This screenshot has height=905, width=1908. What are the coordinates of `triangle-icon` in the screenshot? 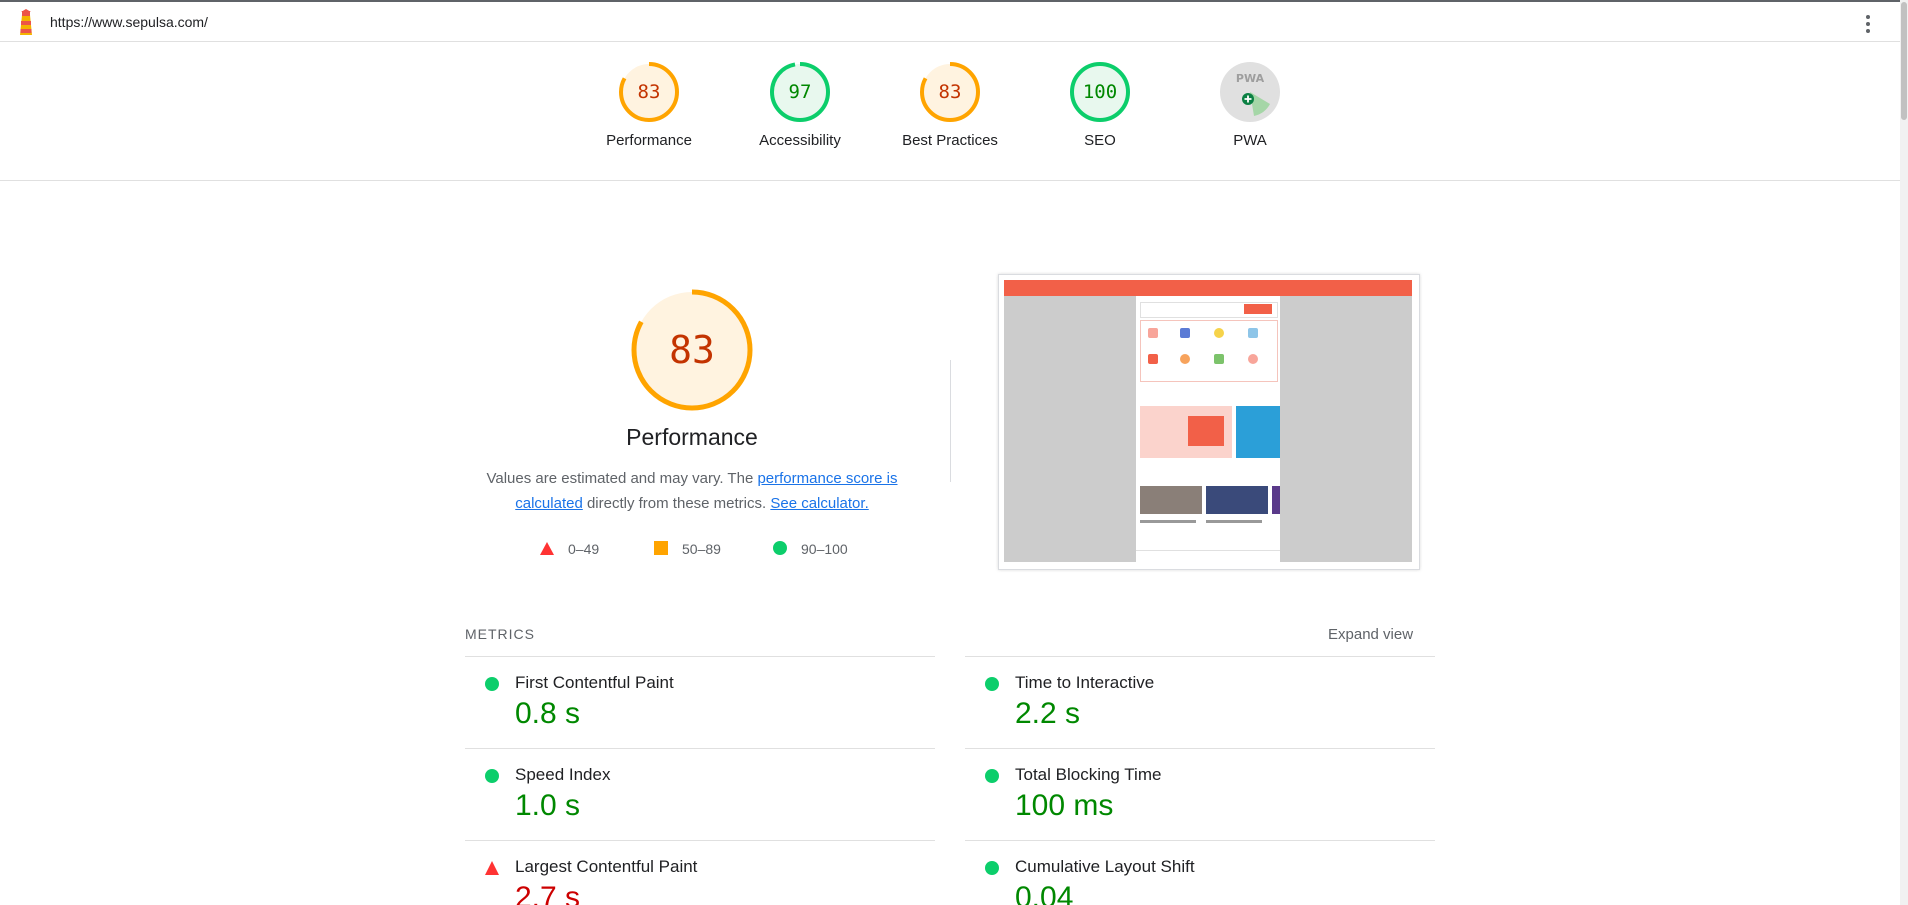 It's located at (547, 548).